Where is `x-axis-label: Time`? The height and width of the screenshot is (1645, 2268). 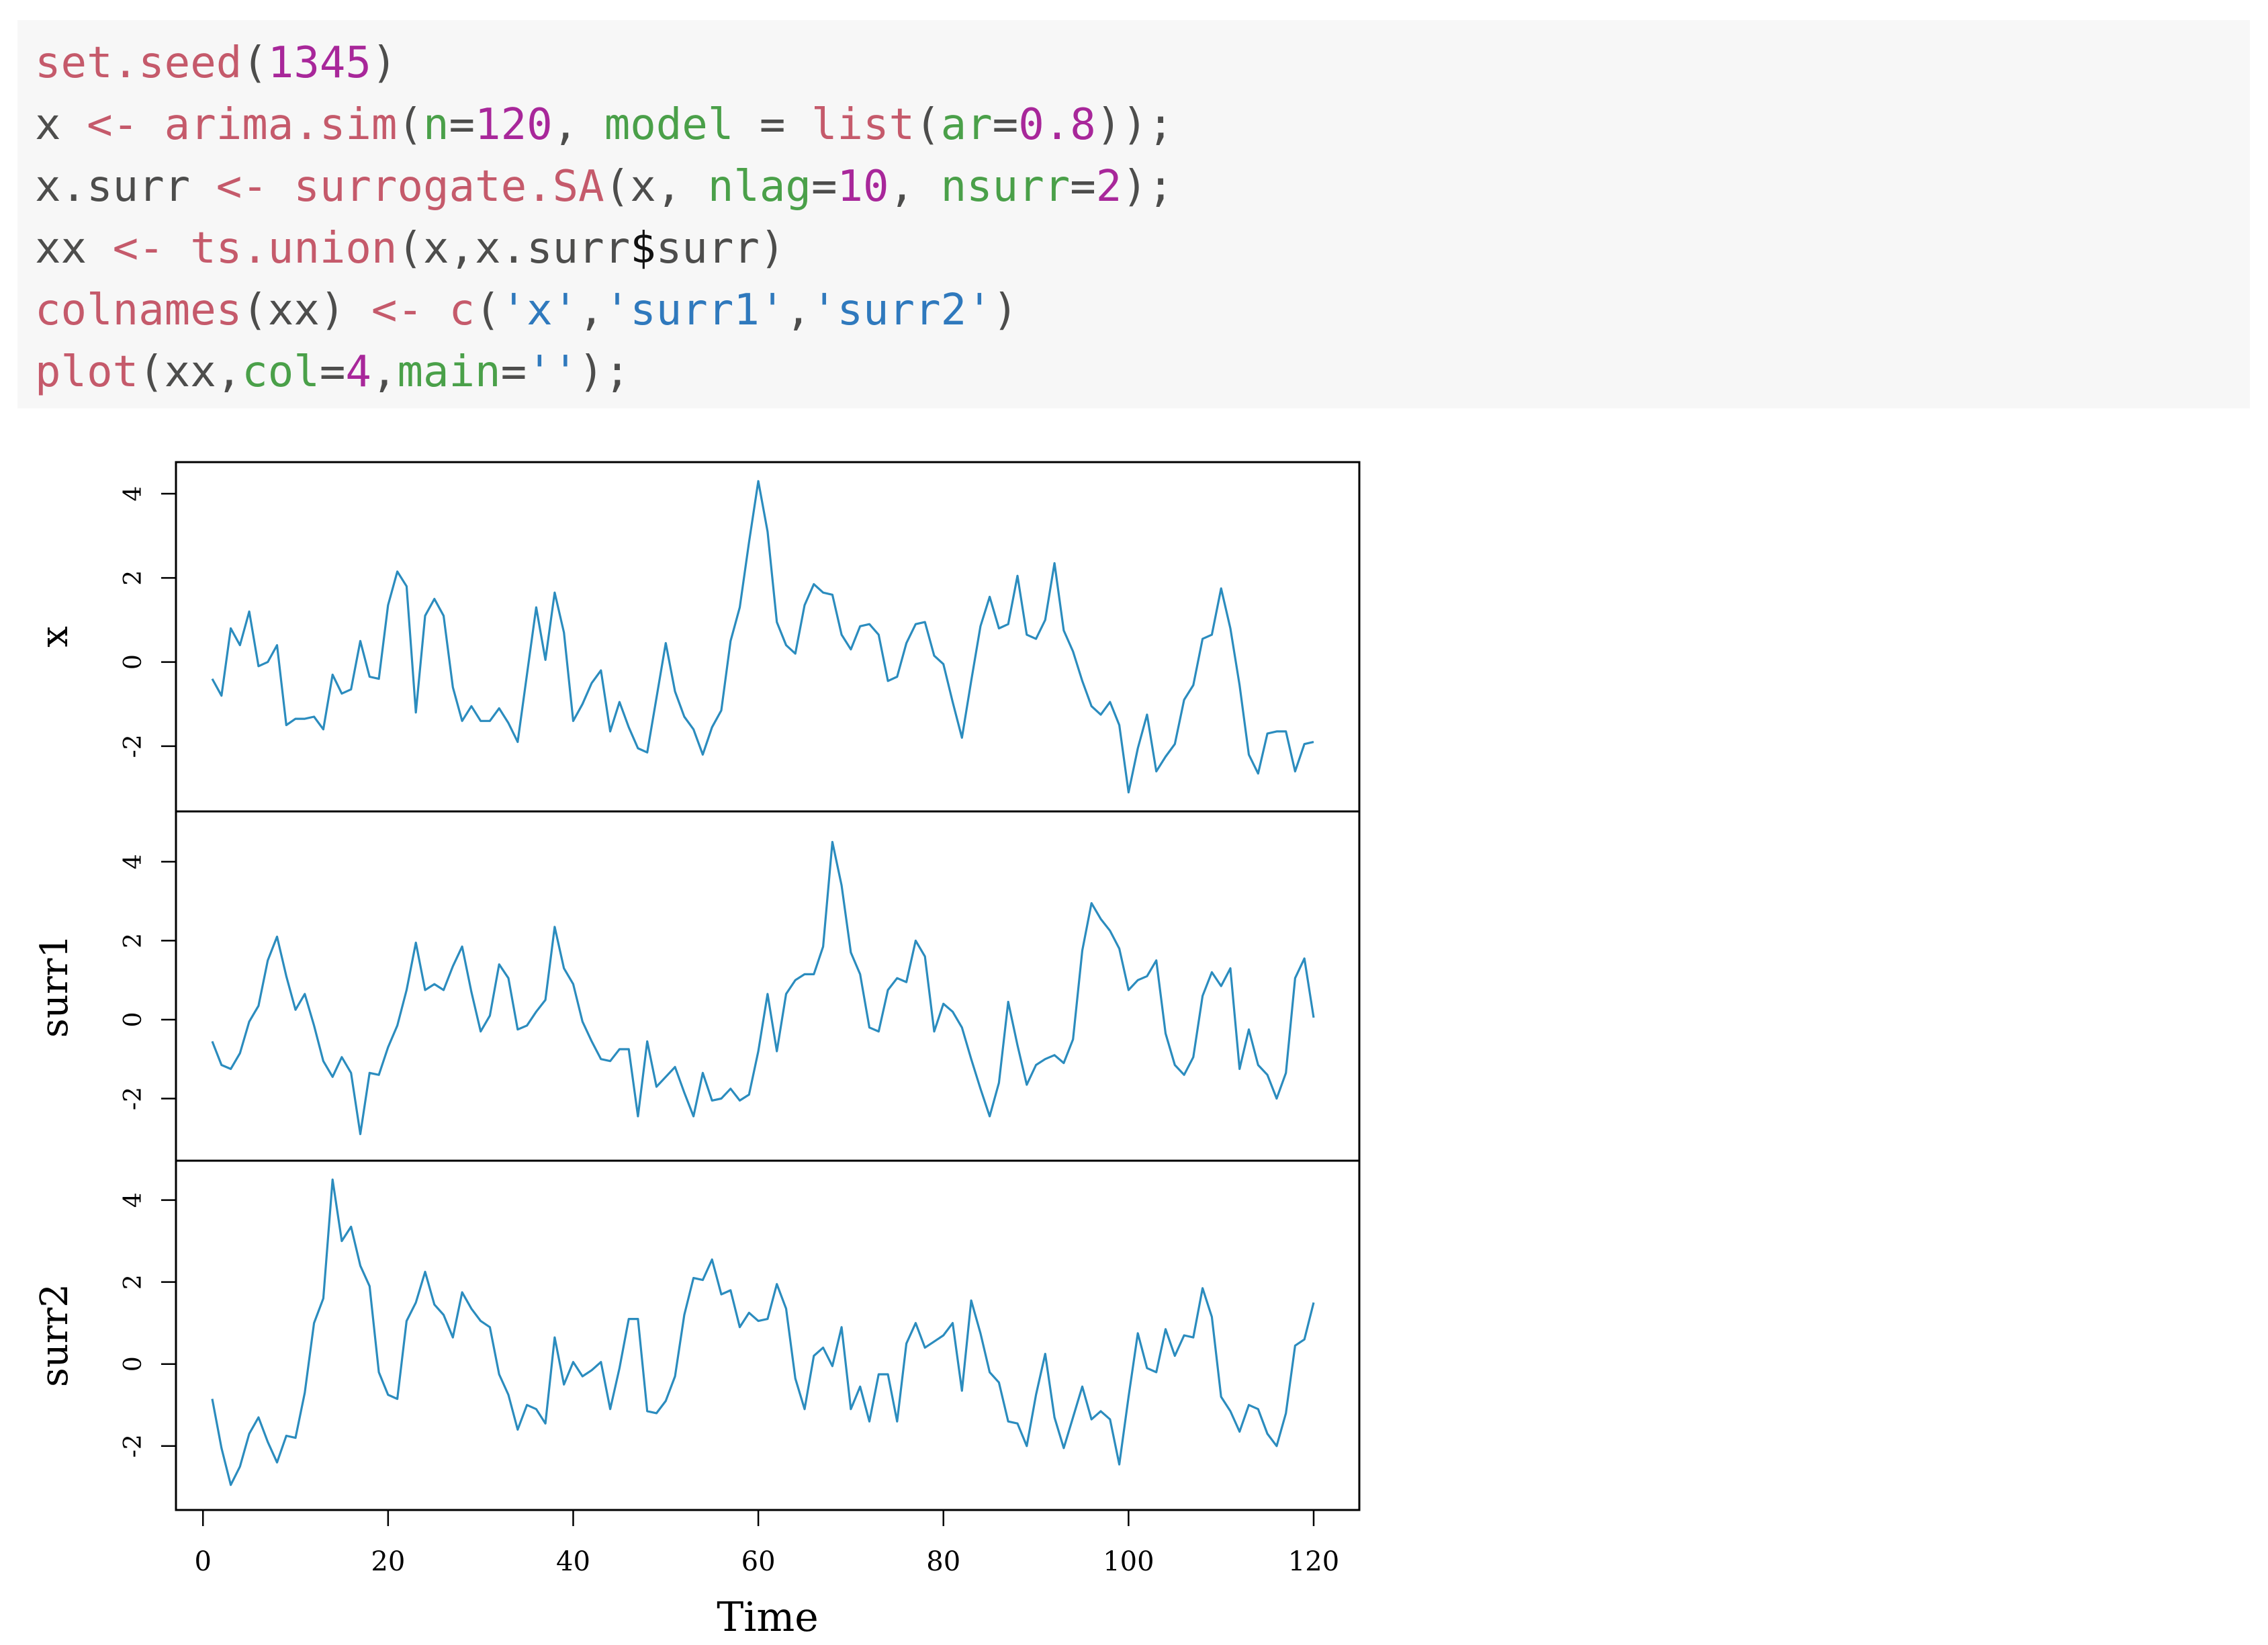 x-axis-label: Time is located at coordinates (768, 1618).